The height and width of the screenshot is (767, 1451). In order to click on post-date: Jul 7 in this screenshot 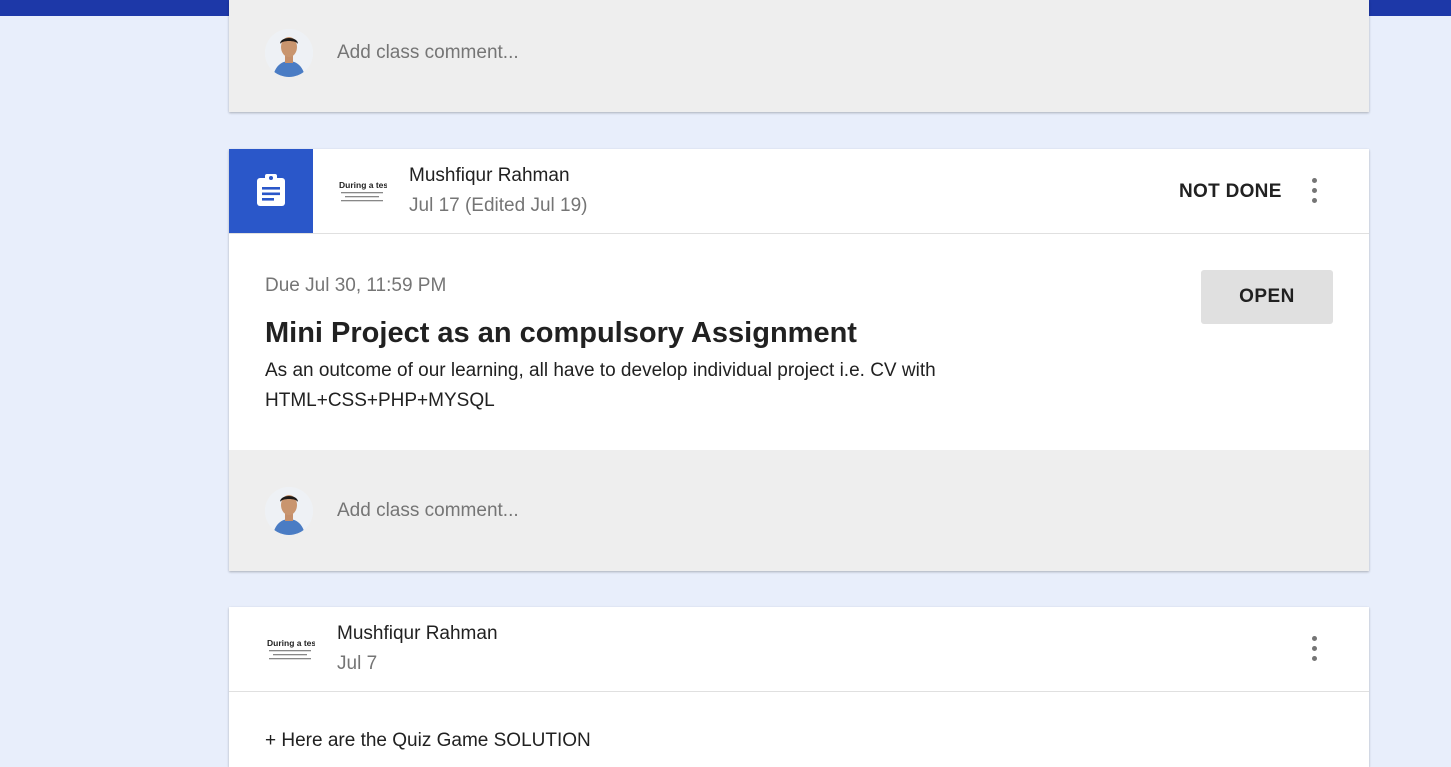, I will do `click(357, 663)`.